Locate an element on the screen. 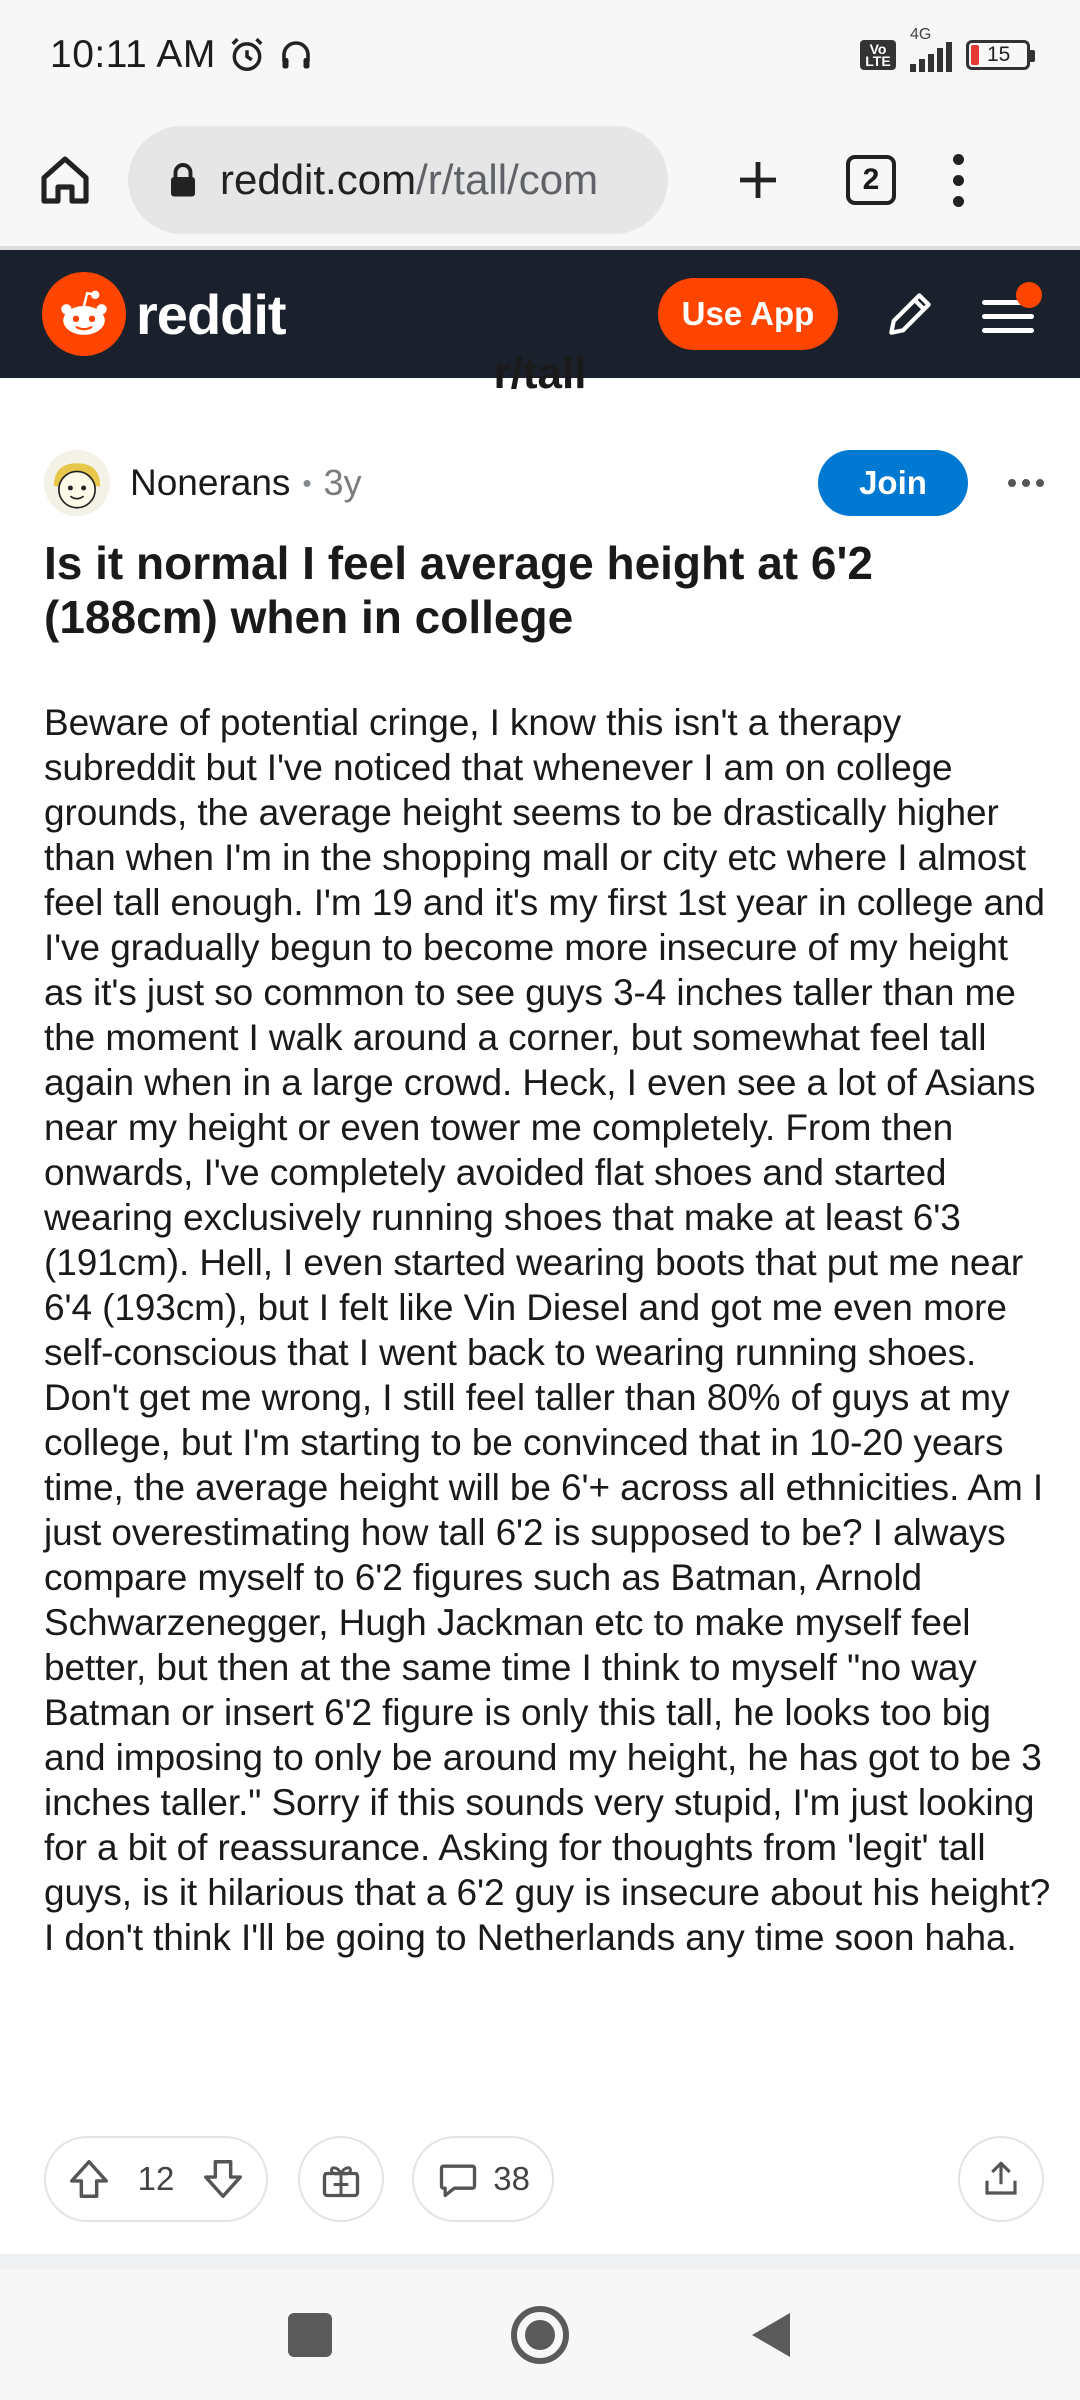 Image resolution: width=1080 pixels, height=2400 pixels. vote-count: 12 is located at coordinates (156, 2178).